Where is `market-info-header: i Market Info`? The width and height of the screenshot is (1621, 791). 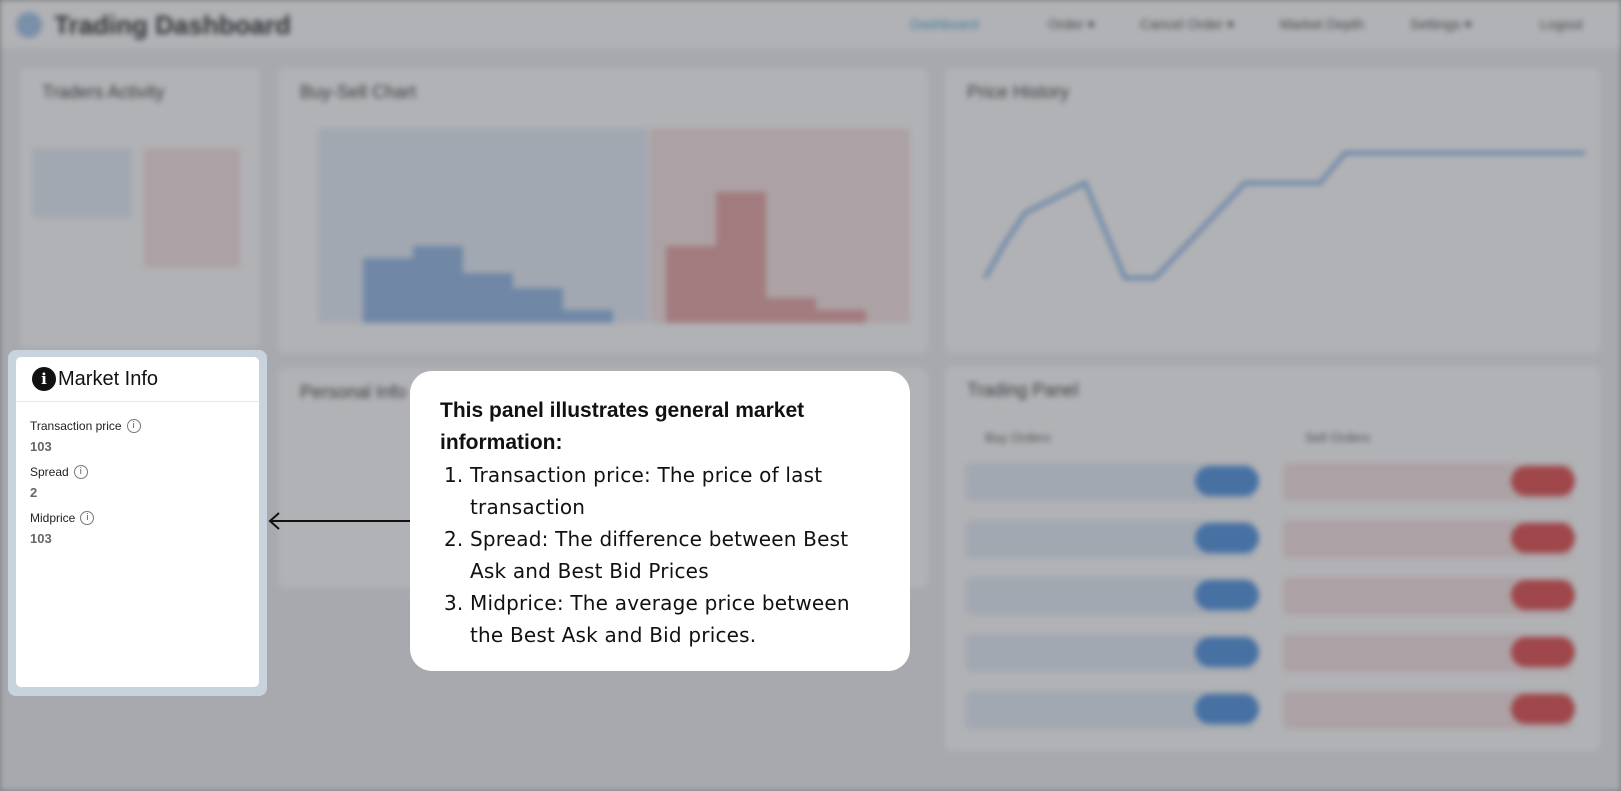 market-info-header: i Market Info is located at coordinates (137, 379).